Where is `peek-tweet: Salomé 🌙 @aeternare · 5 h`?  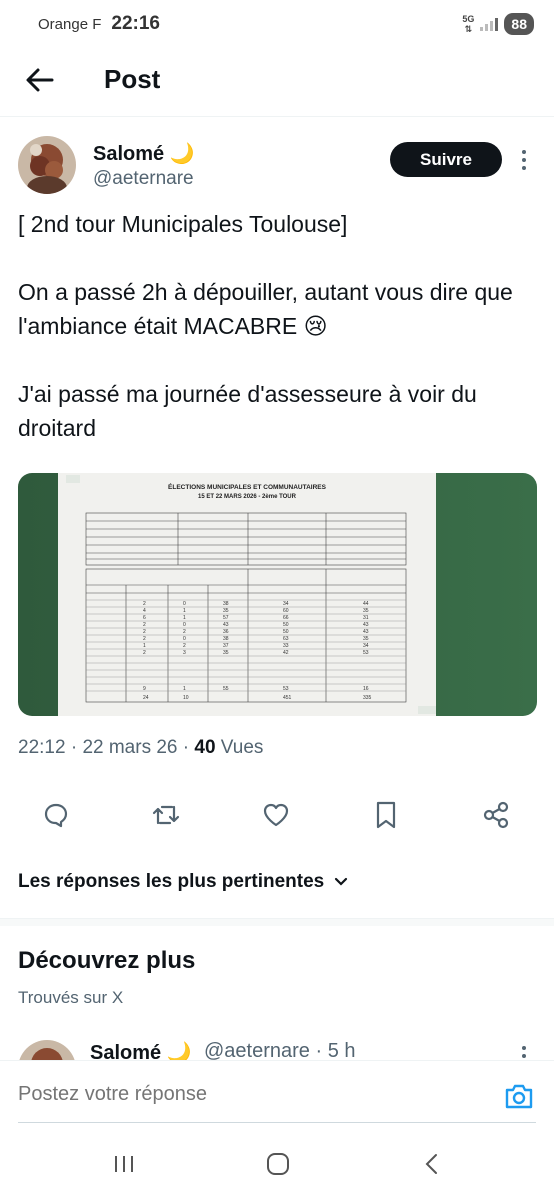 peek-tweet: Salomé 🌙 @aeternare · 5 h is located at coordinates (277, 1048).